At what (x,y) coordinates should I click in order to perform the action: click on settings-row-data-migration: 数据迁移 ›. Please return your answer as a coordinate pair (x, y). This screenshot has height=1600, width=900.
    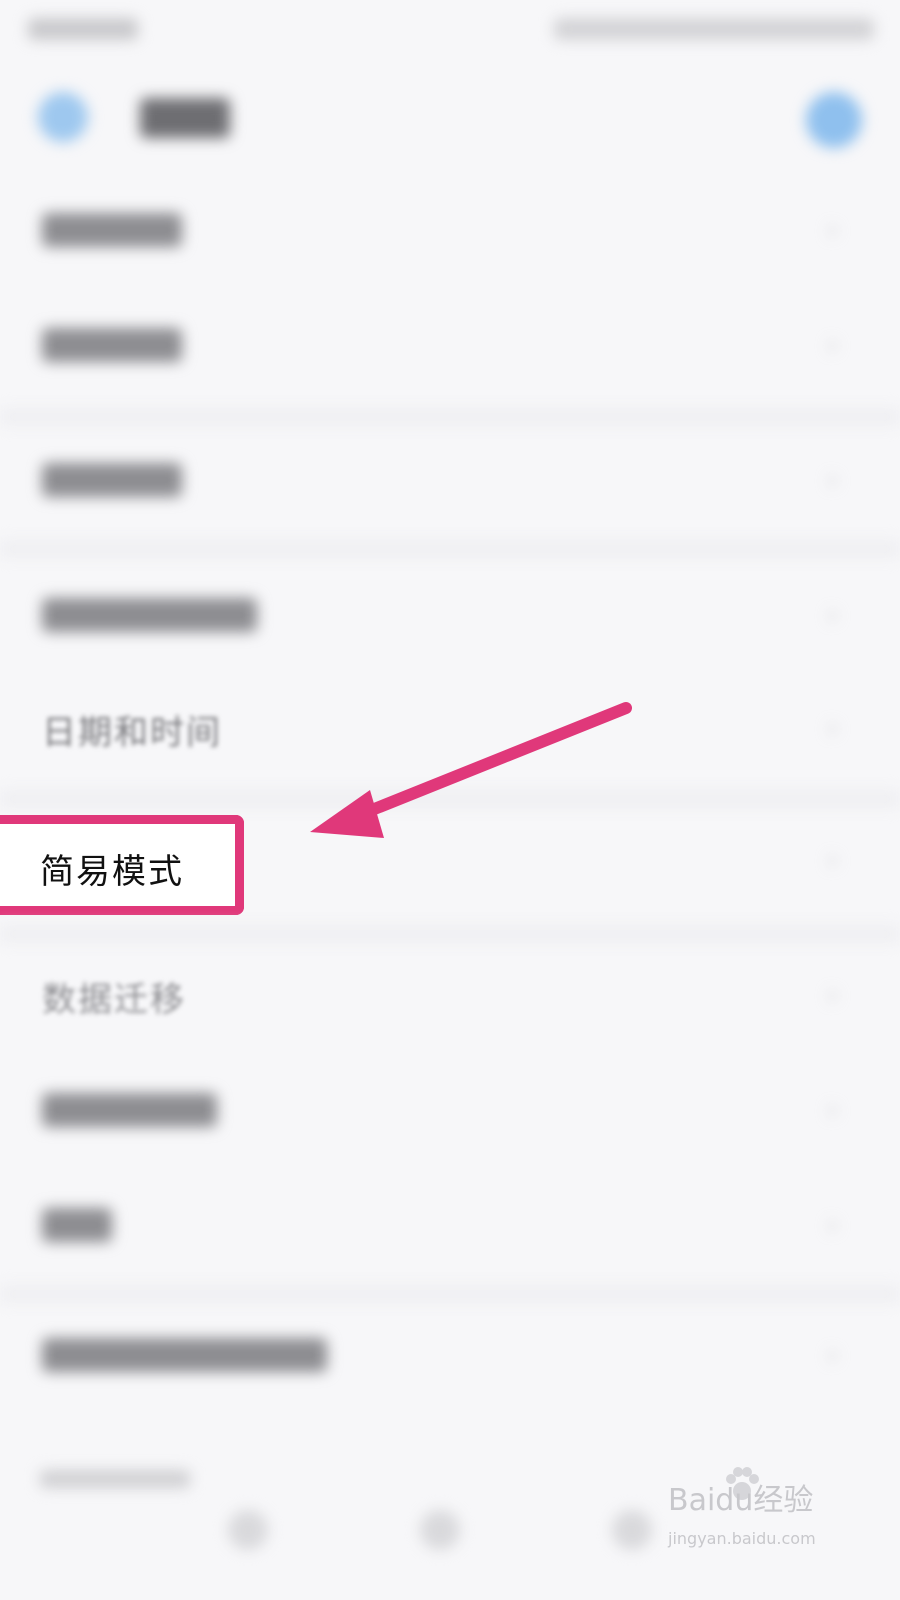
    Looking at the image, I should click on (450, 995).